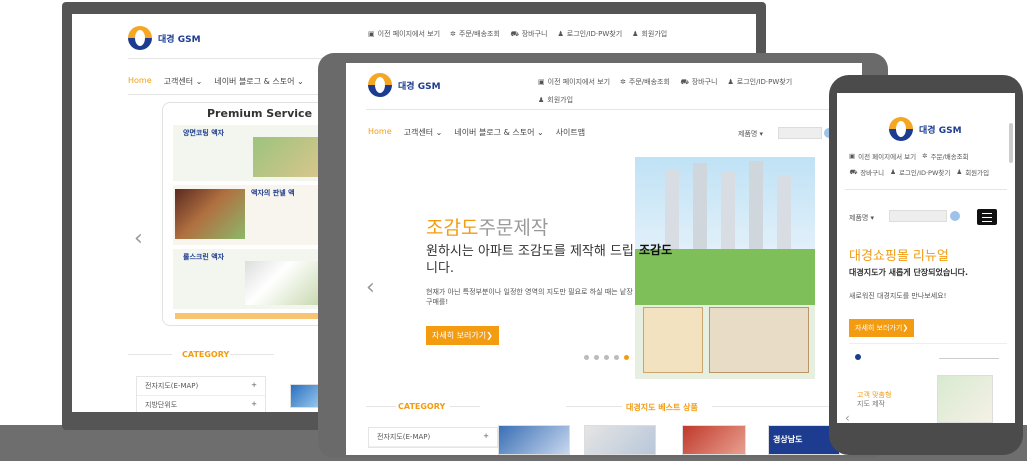  I want to click on laptop-category-list: 전자지도(E-MAP) + 지방단위도 +, so click(201, 394).